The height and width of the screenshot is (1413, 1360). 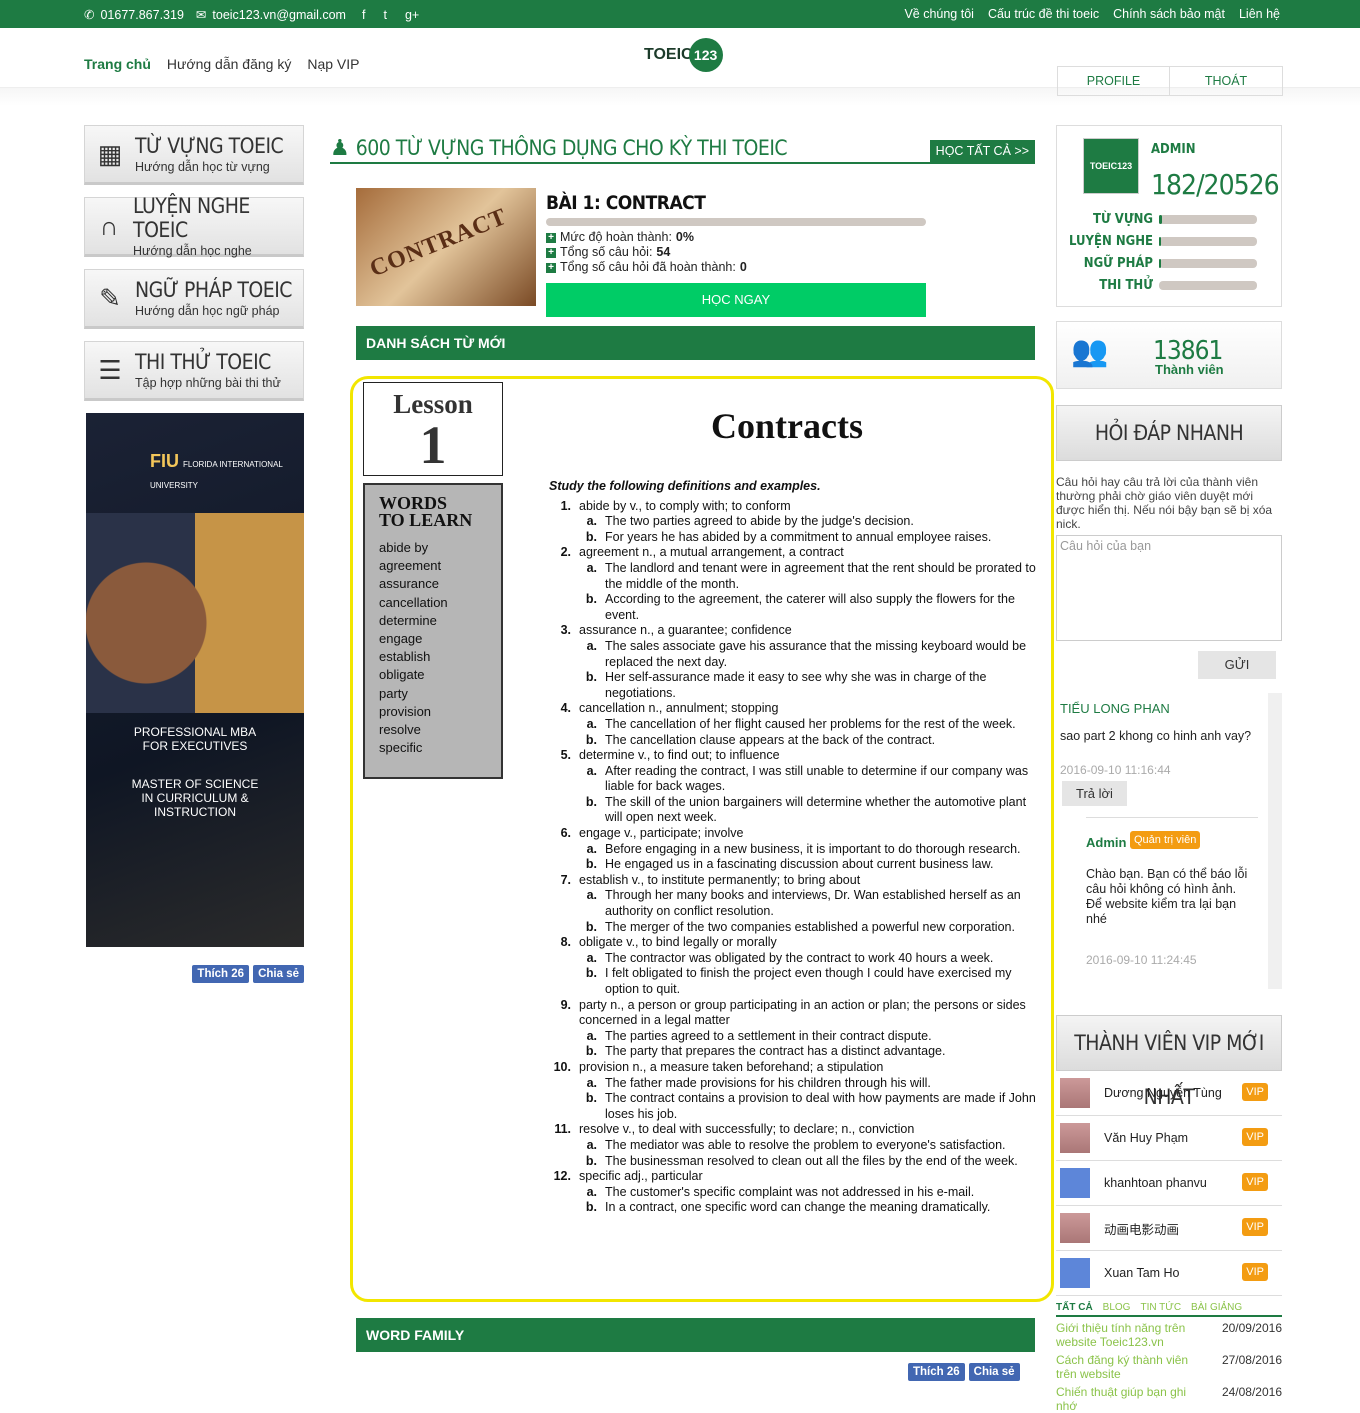 I want to click on listening-button: ∩ LUYỆN NGHE TOEIC Hướng dẫn học nghe, so click(x=194, y=226).